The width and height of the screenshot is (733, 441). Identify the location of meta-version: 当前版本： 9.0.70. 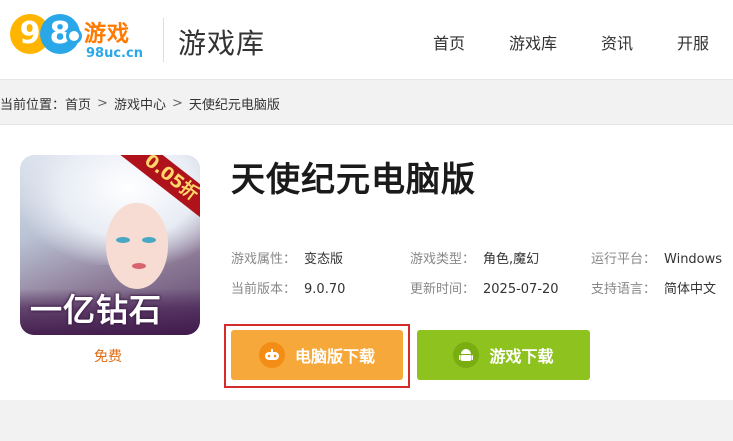
(288, 287).